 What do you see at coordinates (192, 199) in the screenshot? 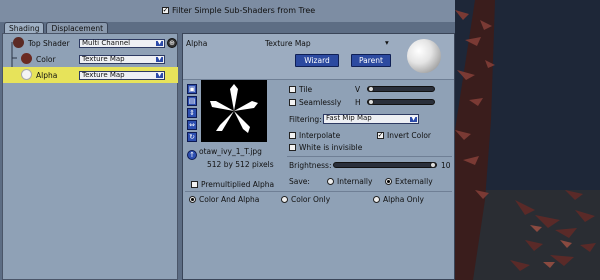
I see `color-and-alpha-radio` at bounding box center [192, 199].